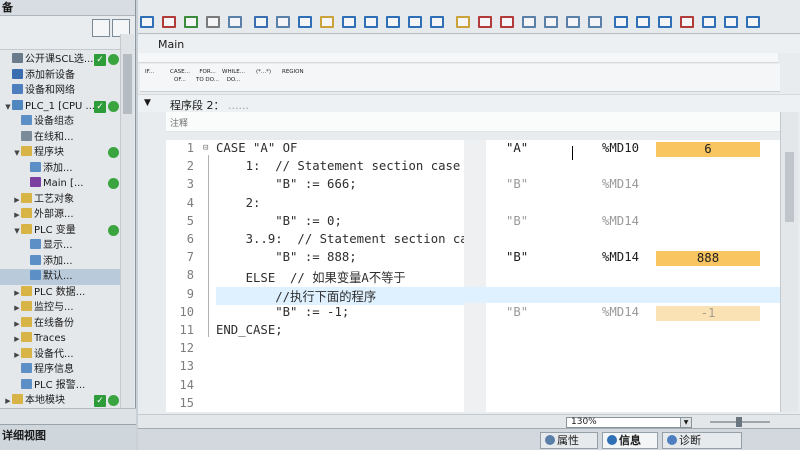 This screenshot has width=800, height=450. I want to click on code-line: "B" := 666;, so click(286, 184).